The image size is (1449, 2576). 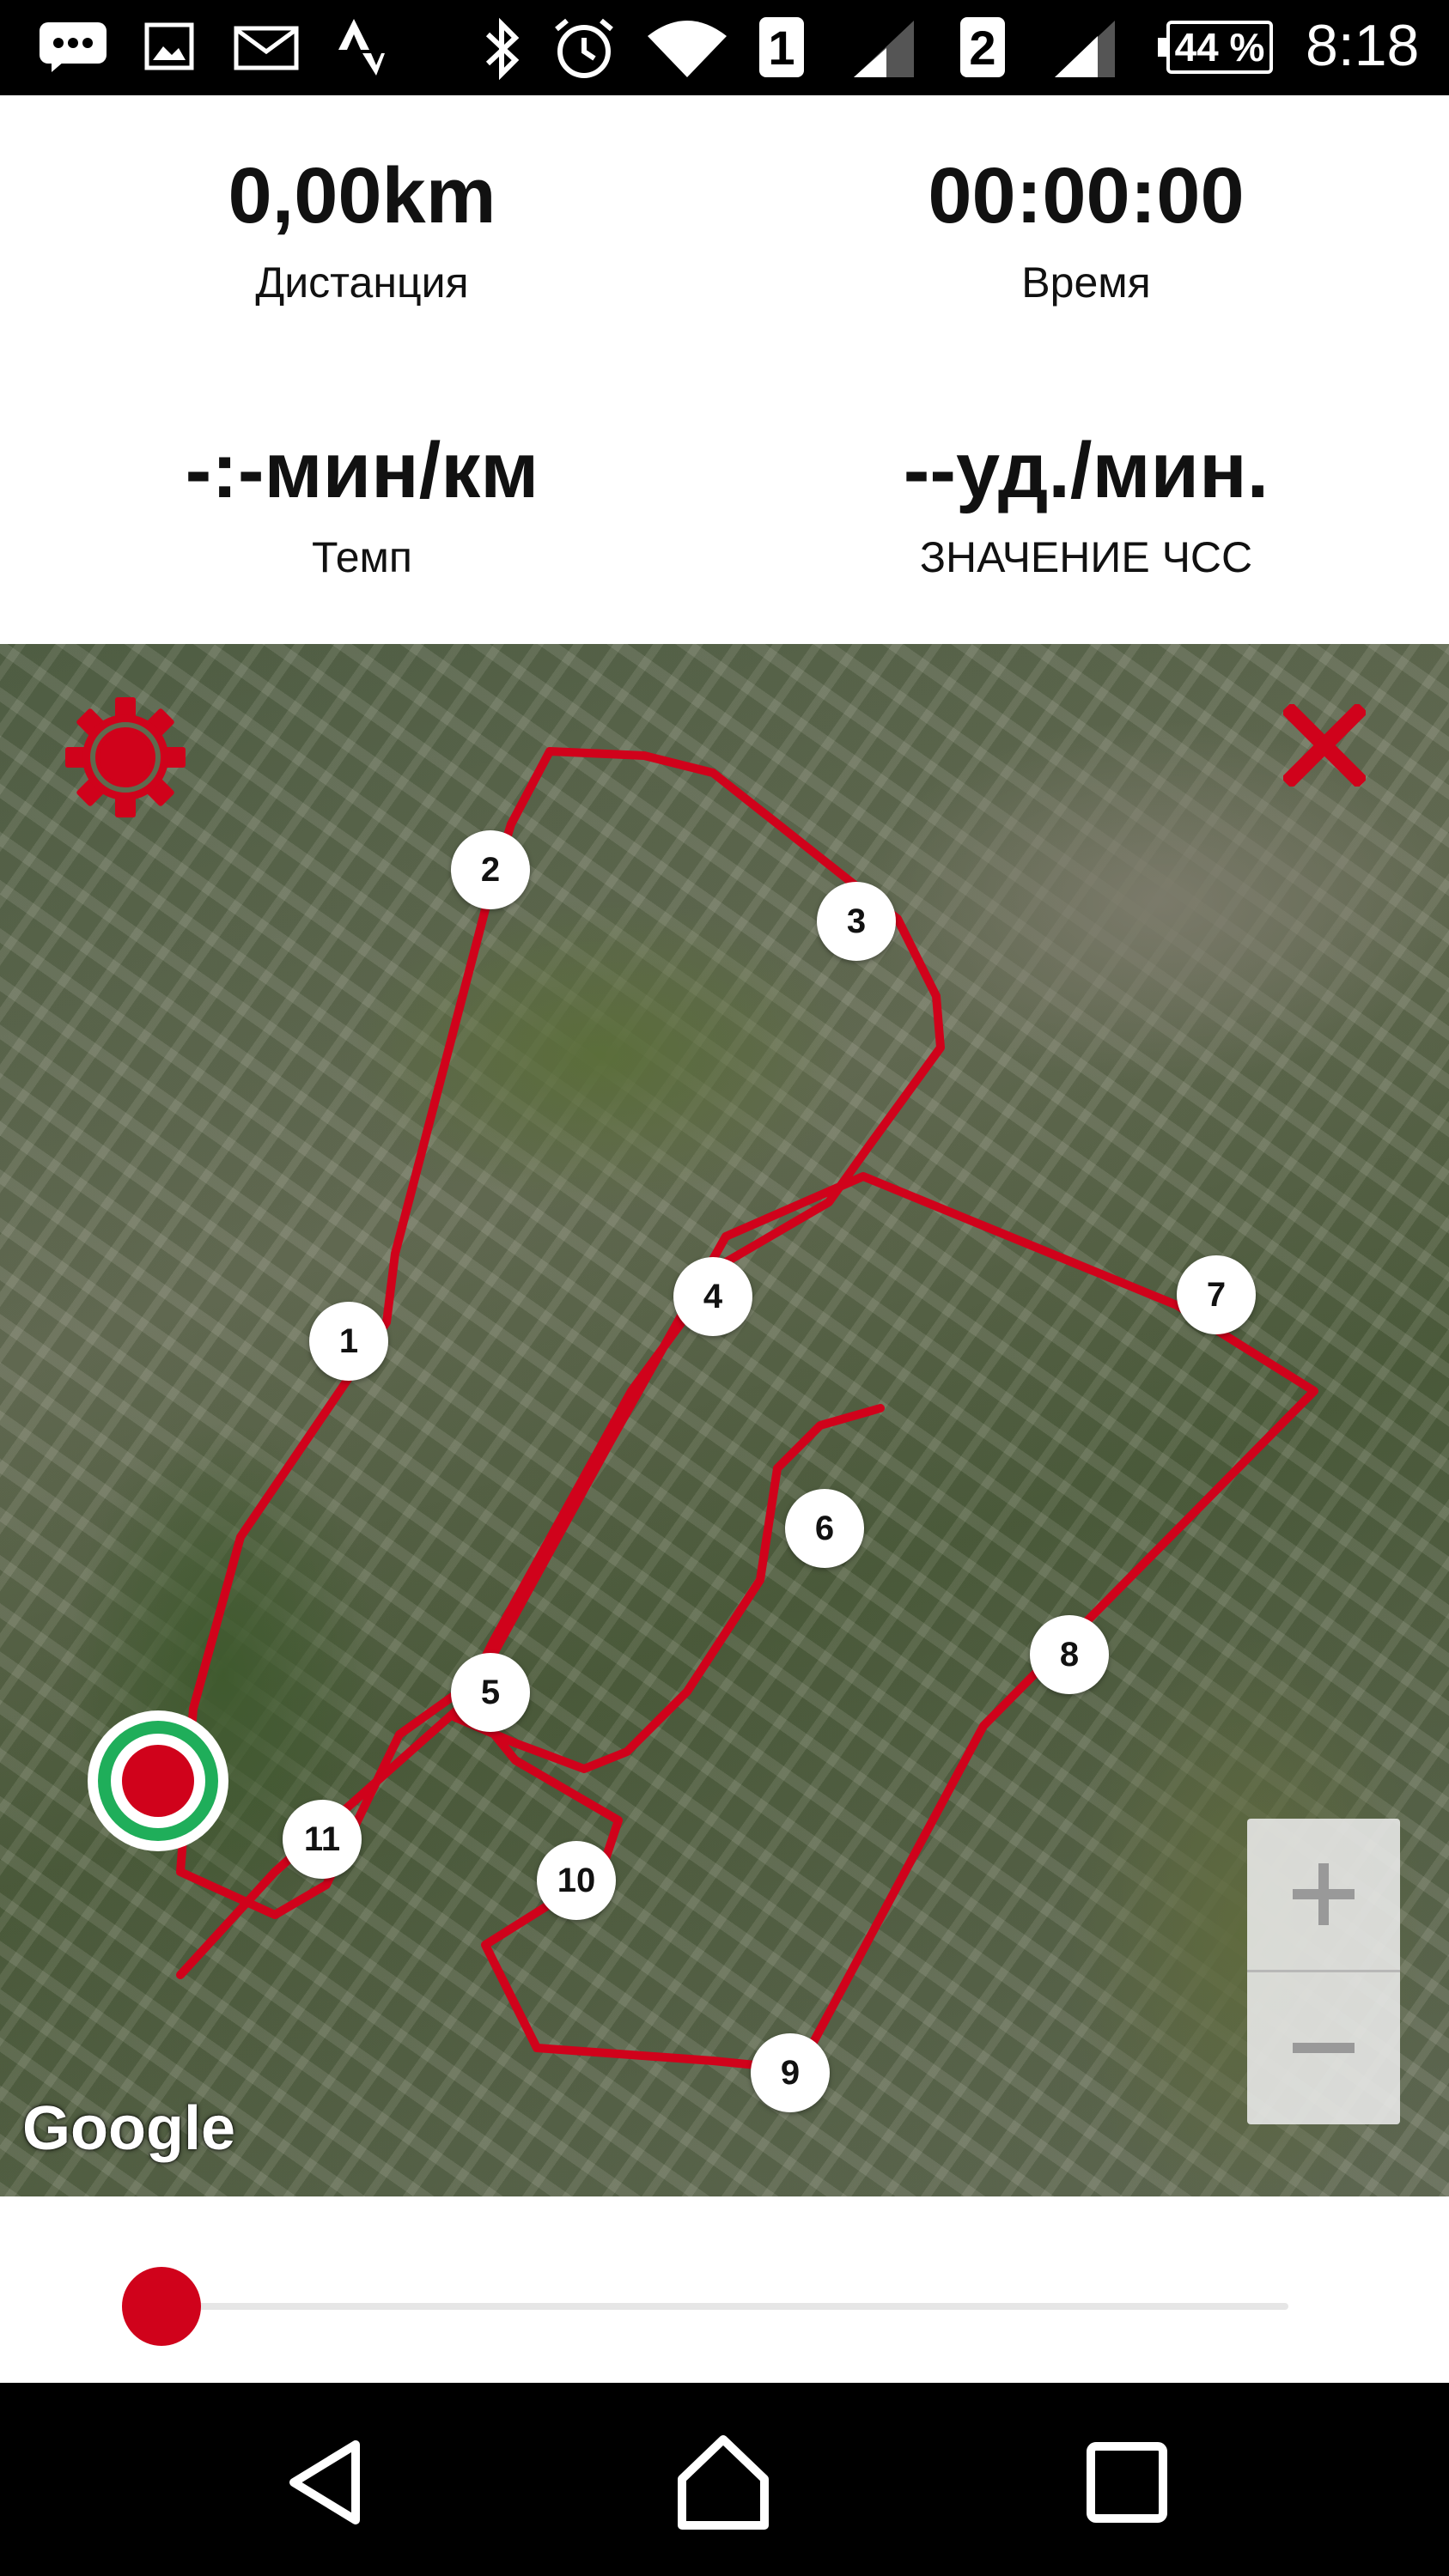 What do you see at coordinates (687, 49) in the screenshot?
I see `wifi-icon` at bounding box center [687, 49].